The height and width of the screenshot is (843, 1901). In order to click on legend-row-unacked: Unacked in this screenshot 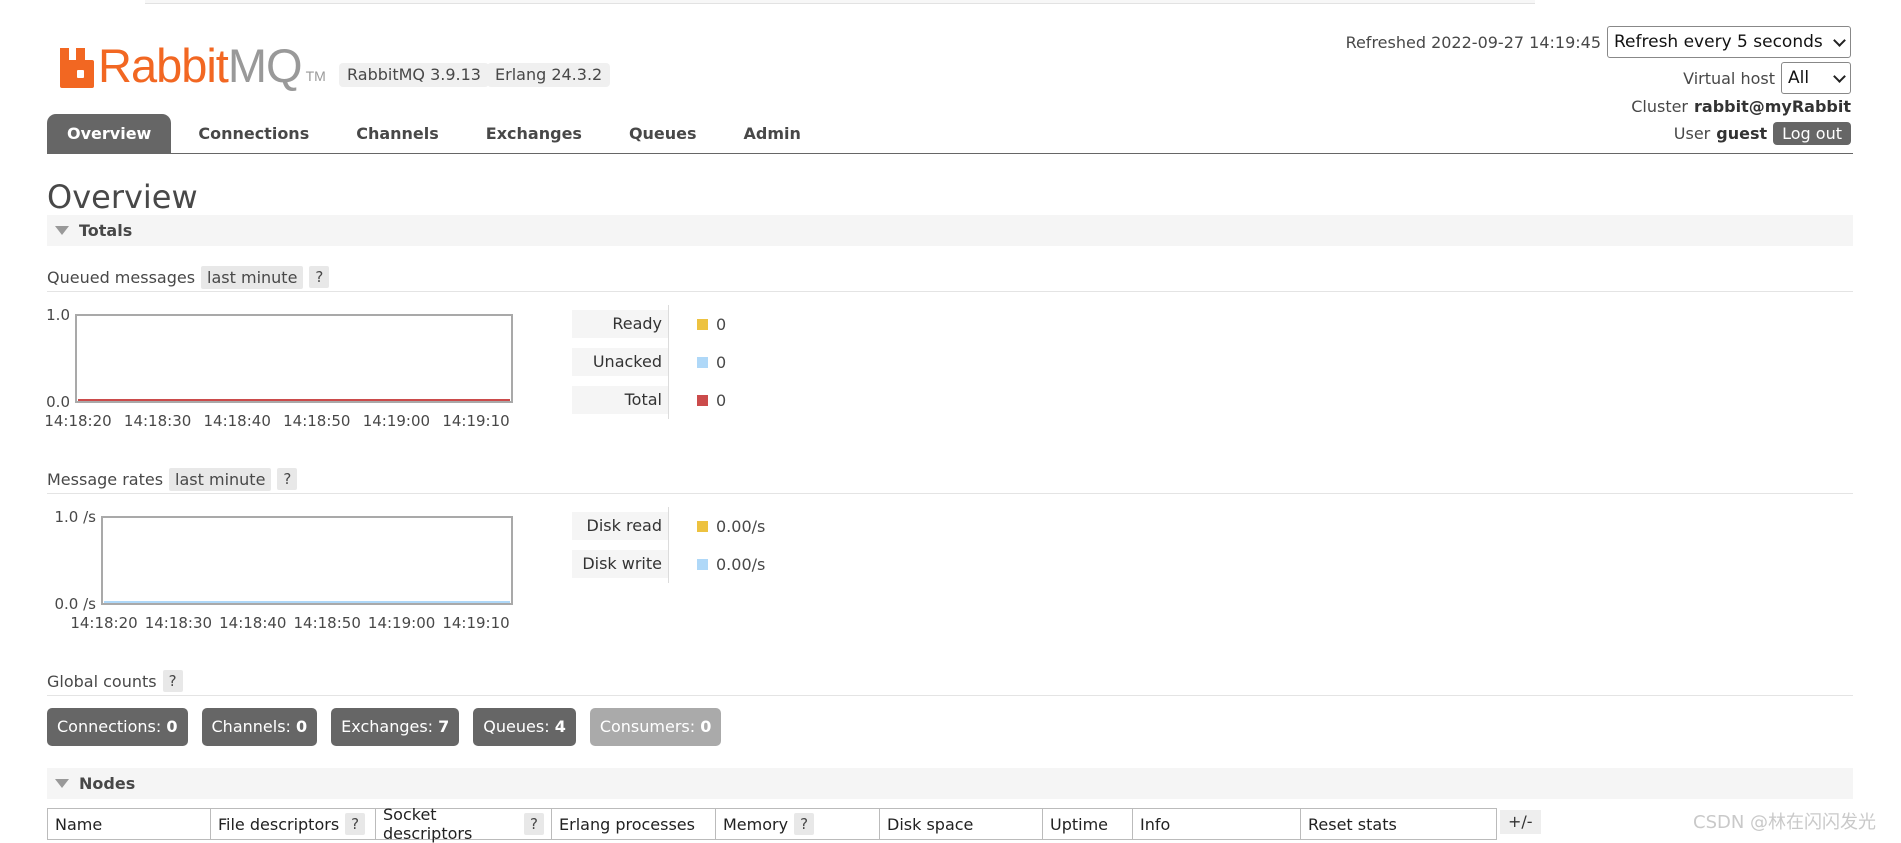, I will do `click(620, 362)`.